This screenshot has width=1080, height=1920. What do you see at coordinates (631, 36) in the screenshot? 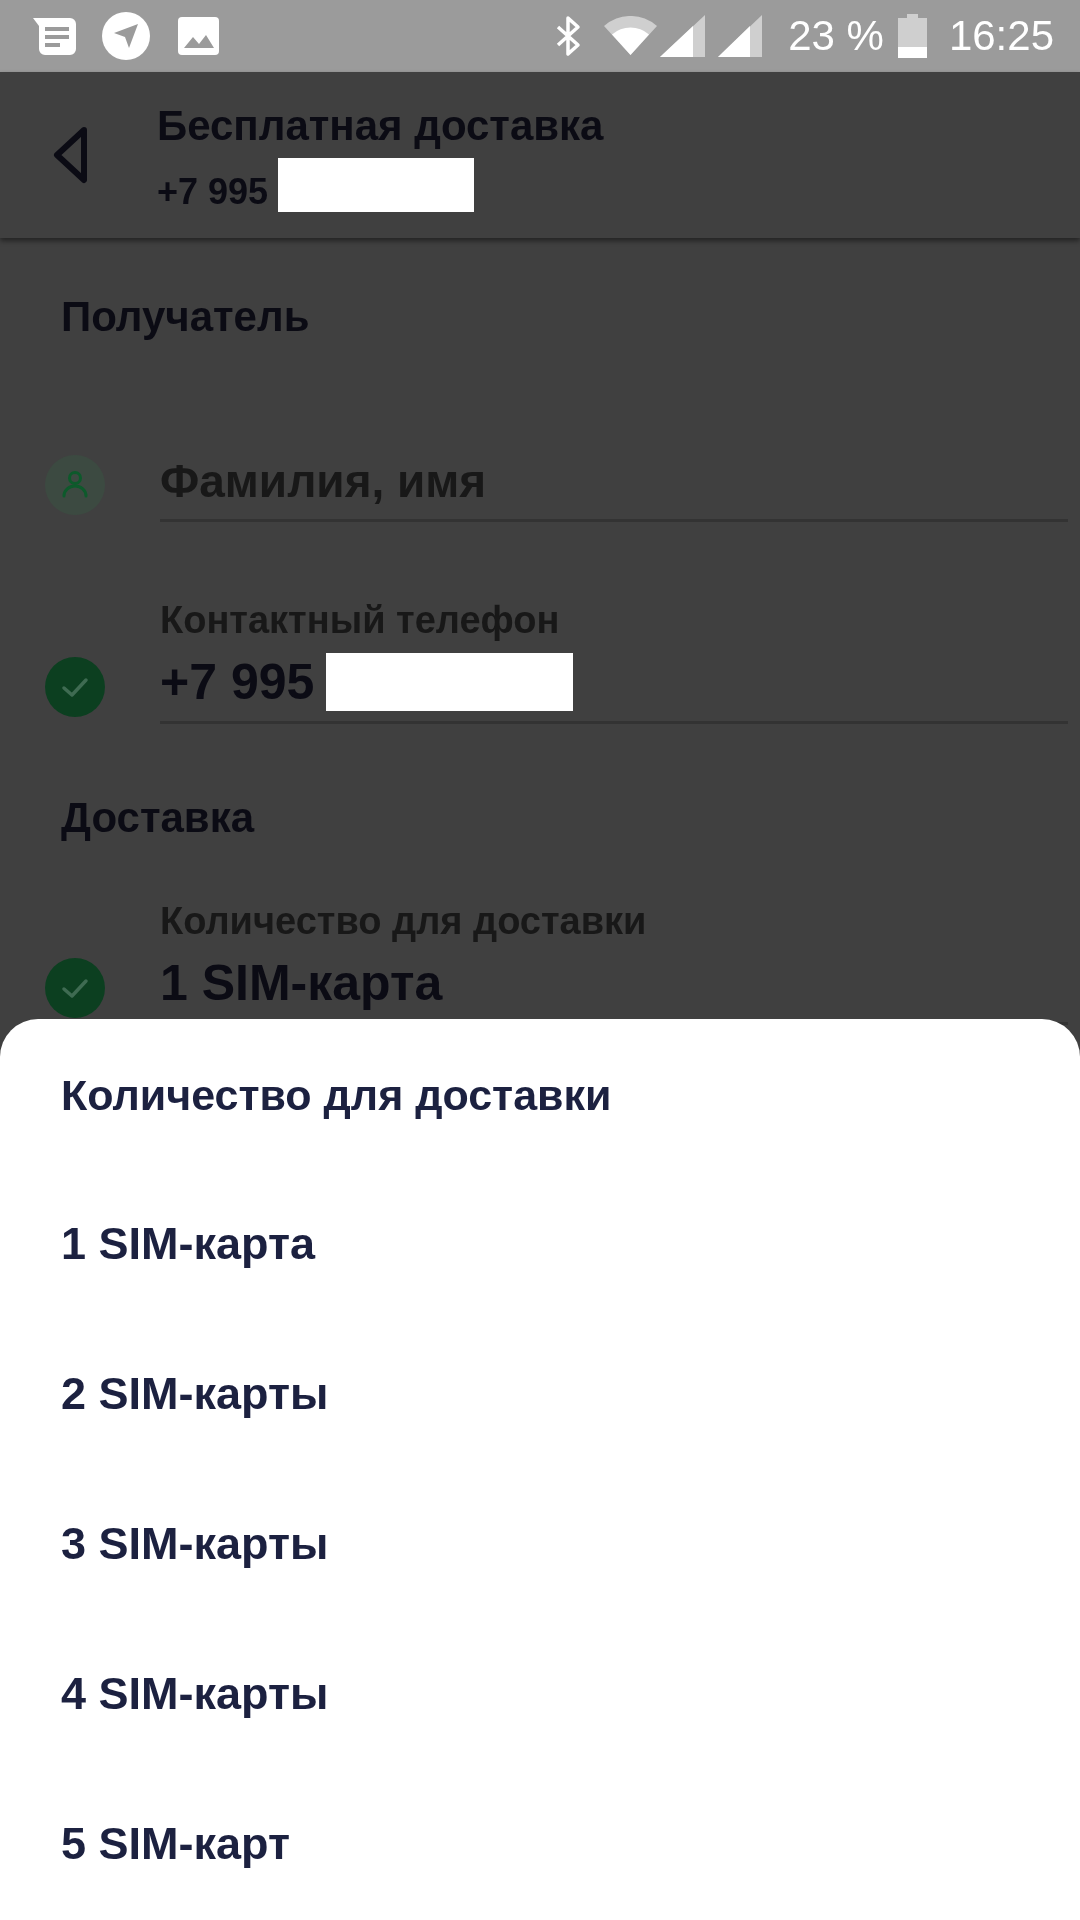
I see `wifi-icon` at bounding box center [631, 36].